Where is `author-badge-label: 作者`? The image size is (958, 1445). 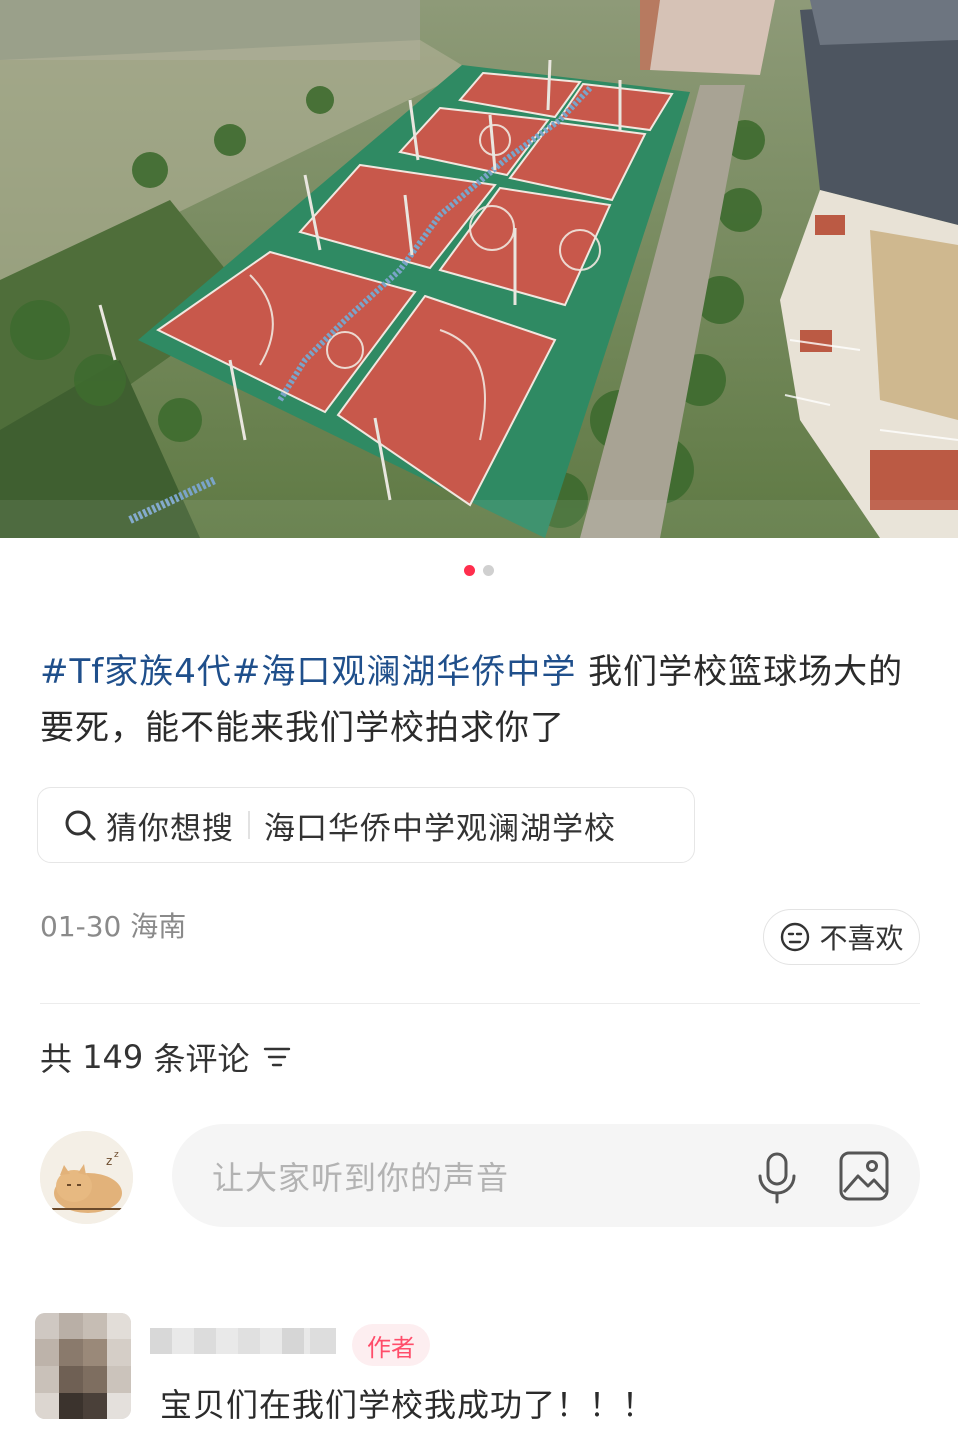
author-badge-label: 作者 is located at coordinates (391, 1347).